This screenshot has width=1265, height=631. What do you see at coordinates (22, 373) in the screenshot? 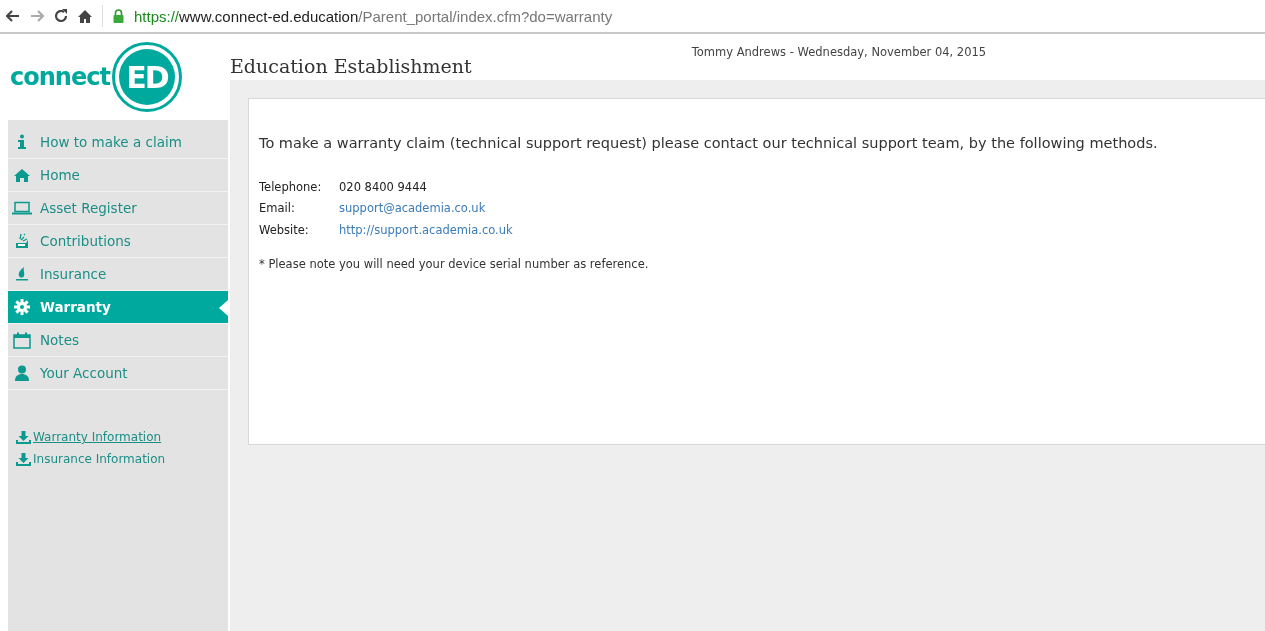
I see `user-icon` at bounding box center [22, 373].